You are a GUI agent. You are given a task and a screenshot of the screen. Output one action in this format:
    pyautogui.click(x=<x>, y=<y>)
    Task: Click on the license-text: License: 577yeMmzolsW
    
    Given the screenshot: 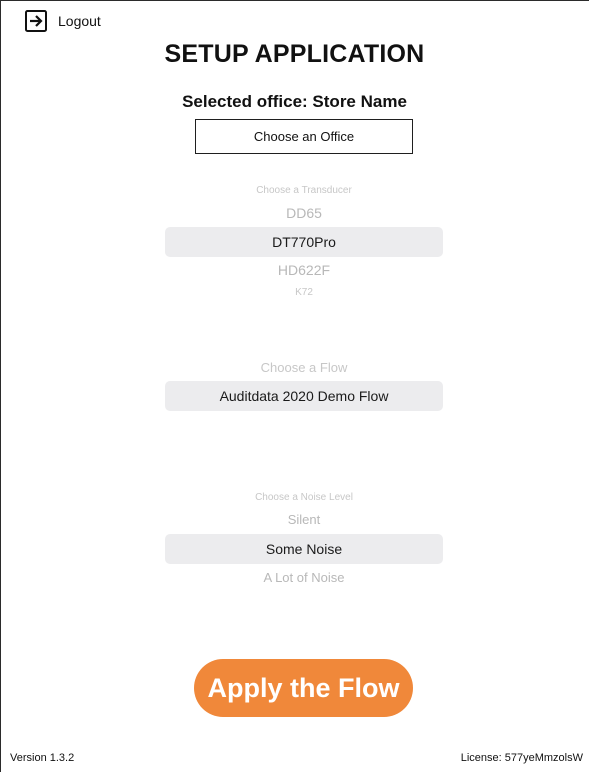 What is the action you would take?
    pyautogui.click(x=521, y=758)
    